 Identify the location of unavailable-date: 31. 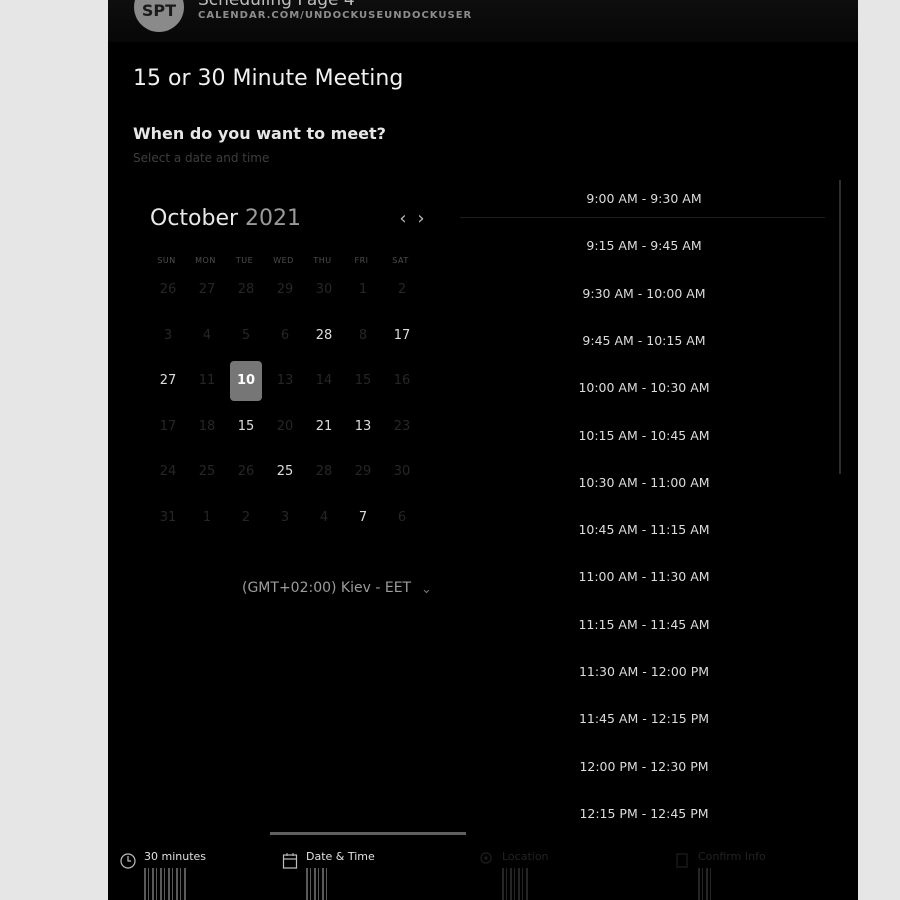
(168, 517).